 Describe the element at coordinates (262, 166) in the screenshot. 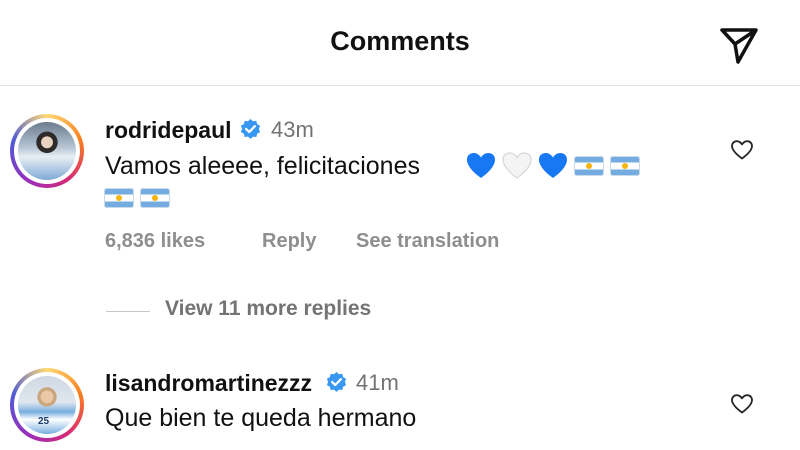

I see `comment-text: Vamos aleeee, felicitaciones` at that location.